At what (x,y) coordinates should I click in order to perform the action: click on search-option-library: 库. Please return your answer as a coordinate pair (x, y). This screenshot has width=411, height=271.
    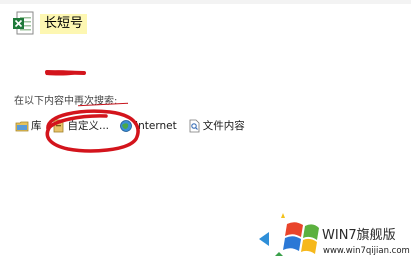
    Looking at the image, I should click on (28, 126).